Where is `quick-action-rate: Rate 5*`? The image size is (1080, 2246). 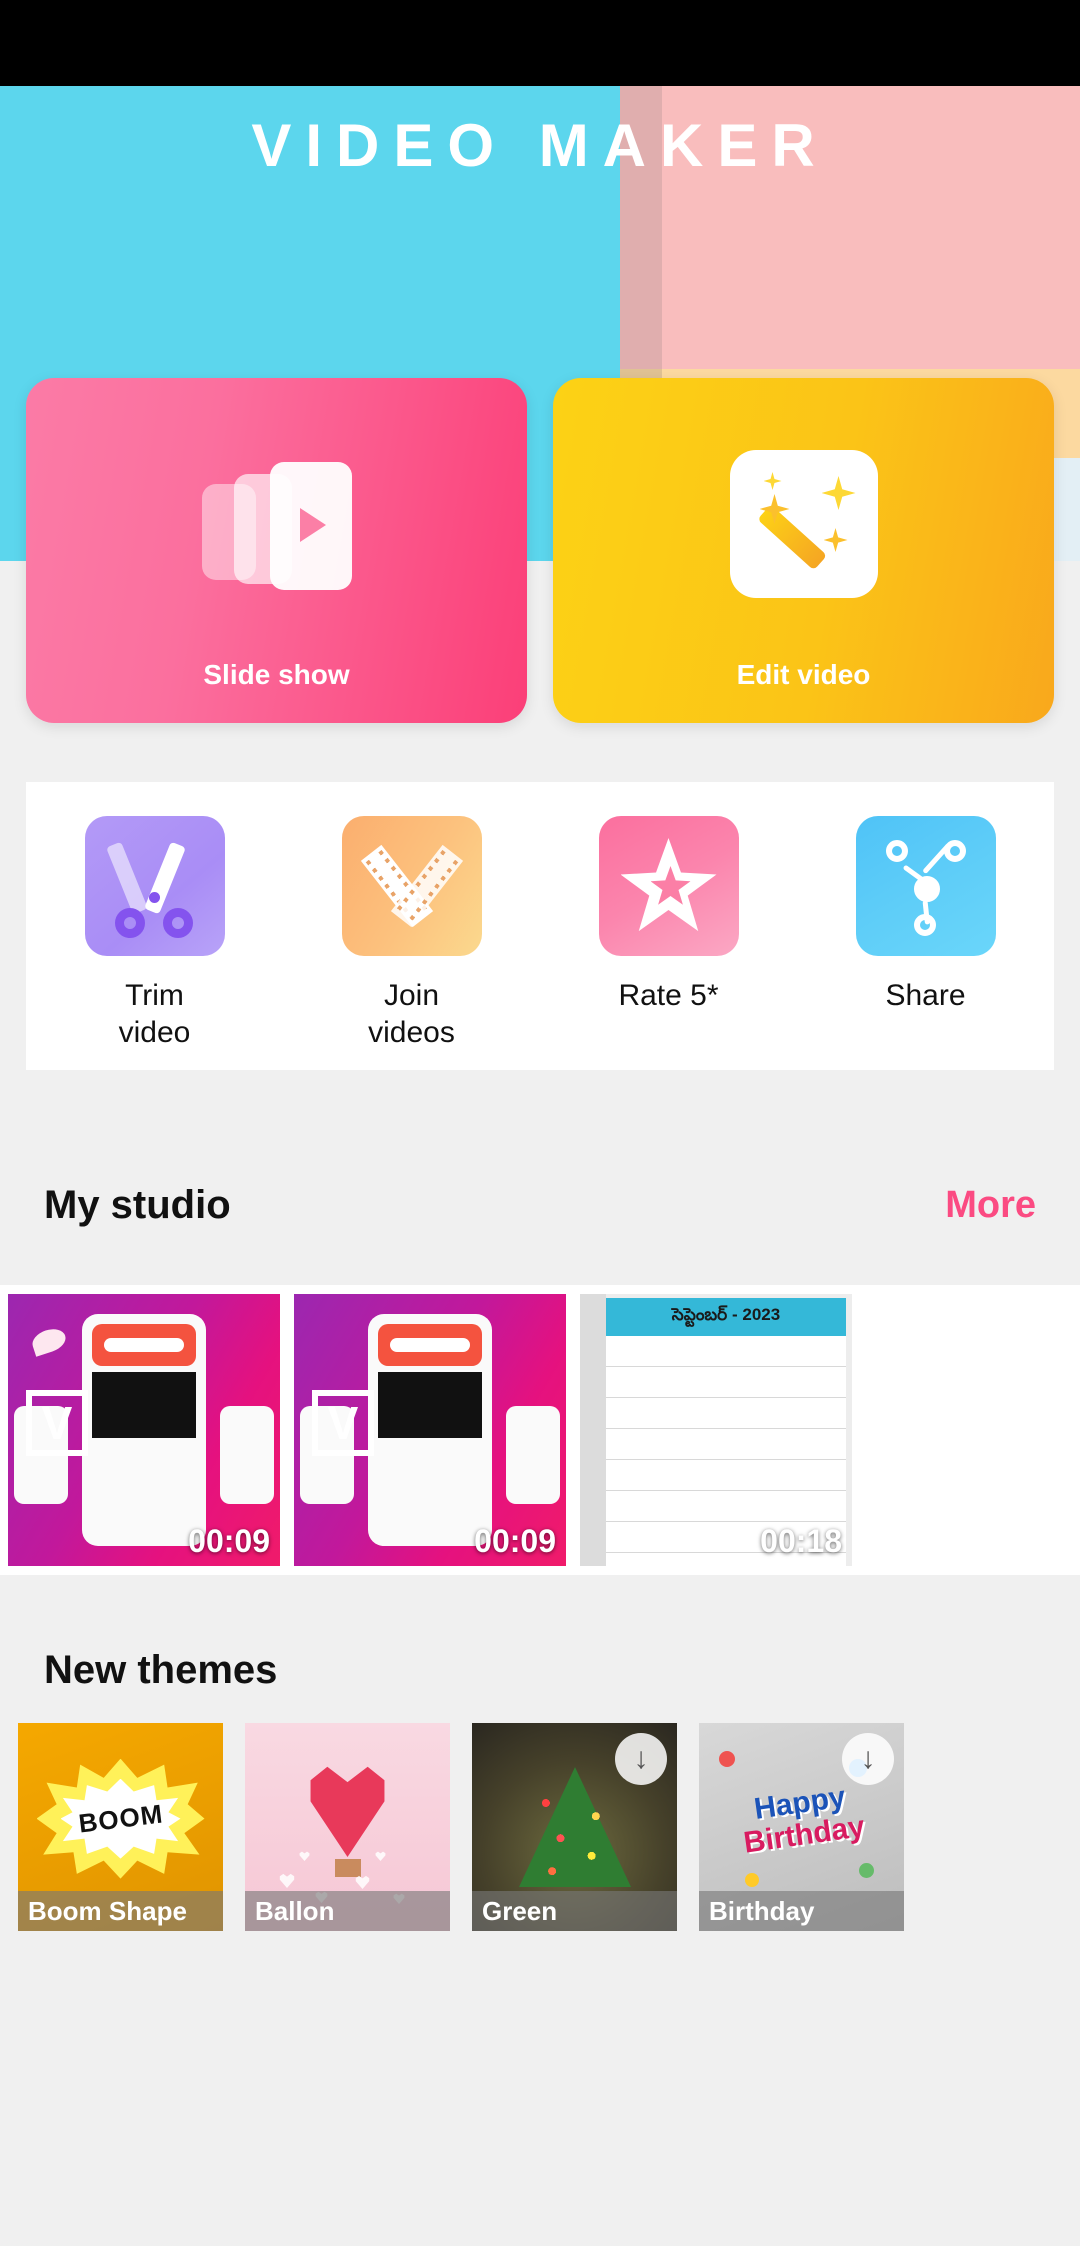
quick-action-rate: Rate 5* is located at coordinates (669, 915).